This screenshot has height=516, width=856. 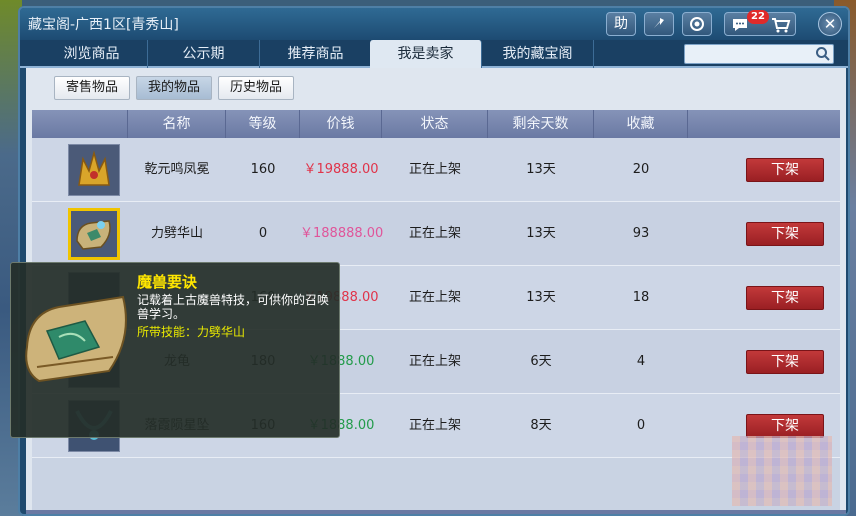 I want to click on item-days: 6天, so click(x=541, y=361).